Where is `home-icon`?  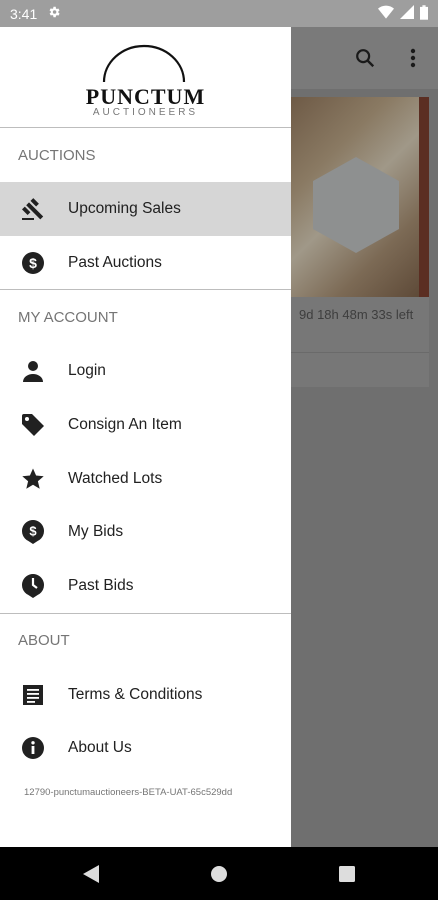 home-icon is located at coordinates (219, 874).